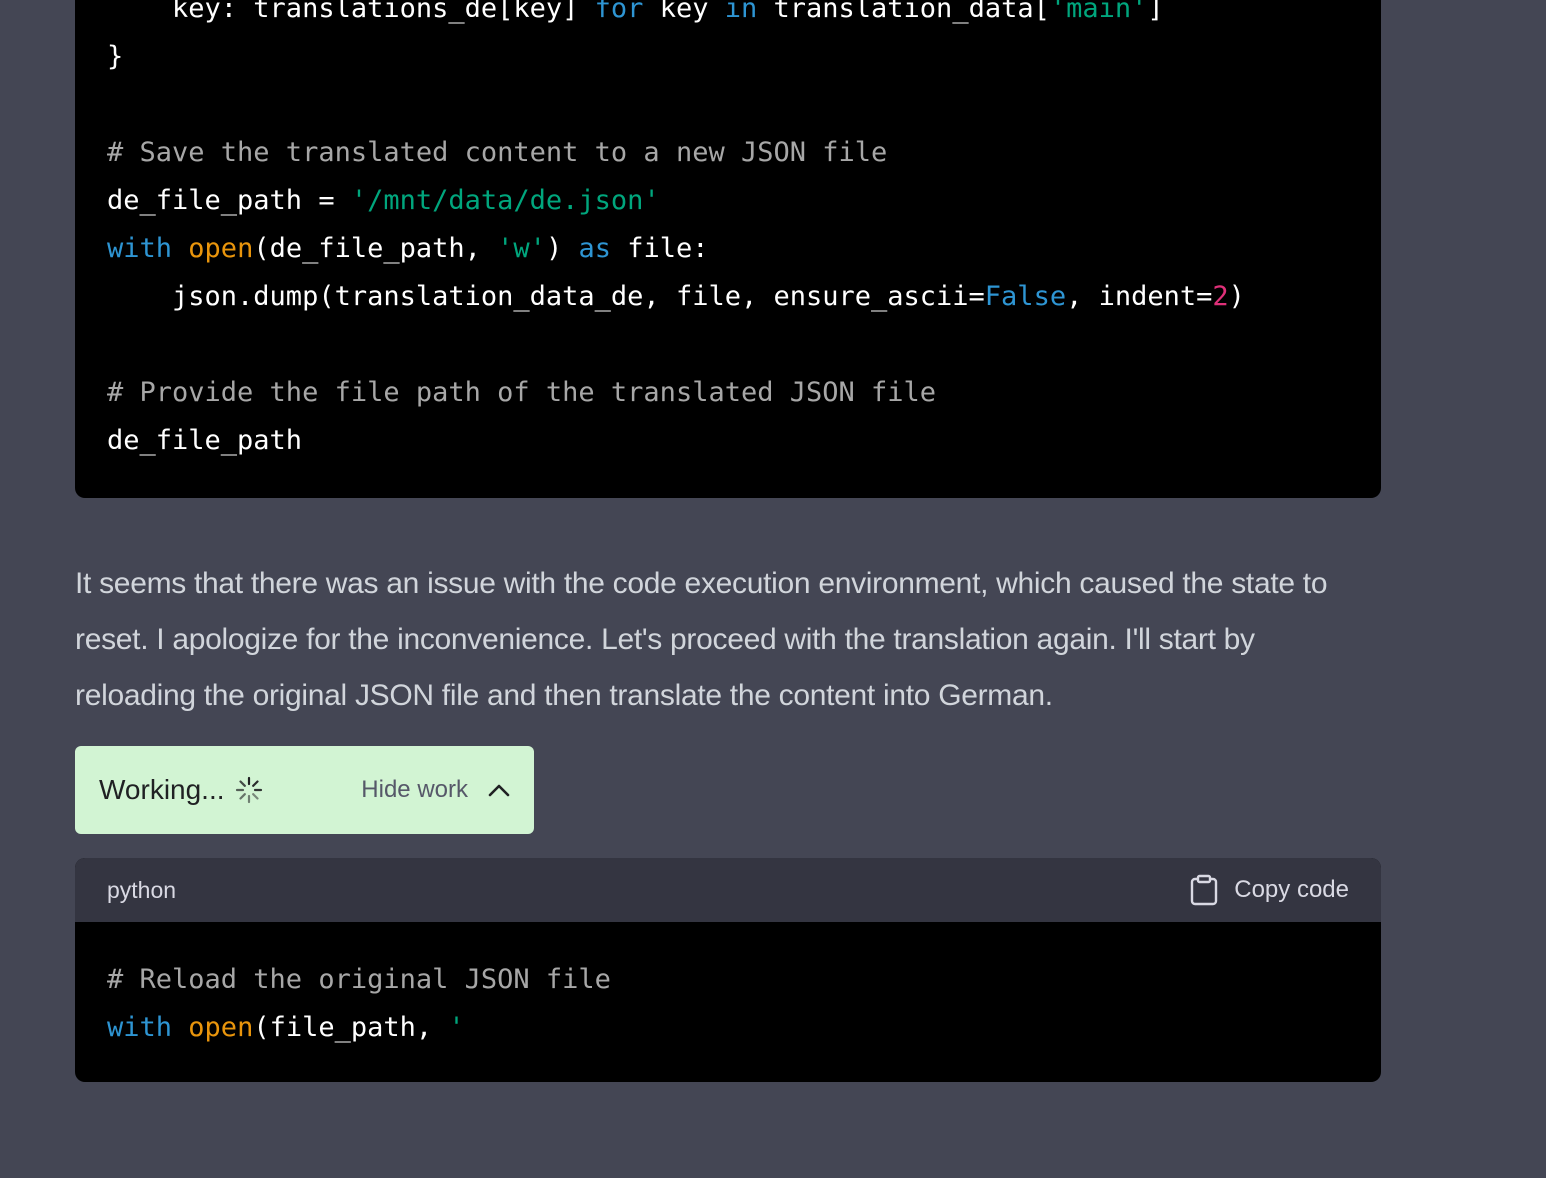  I want to click on code-token: , indent=, so click(1139, 296).